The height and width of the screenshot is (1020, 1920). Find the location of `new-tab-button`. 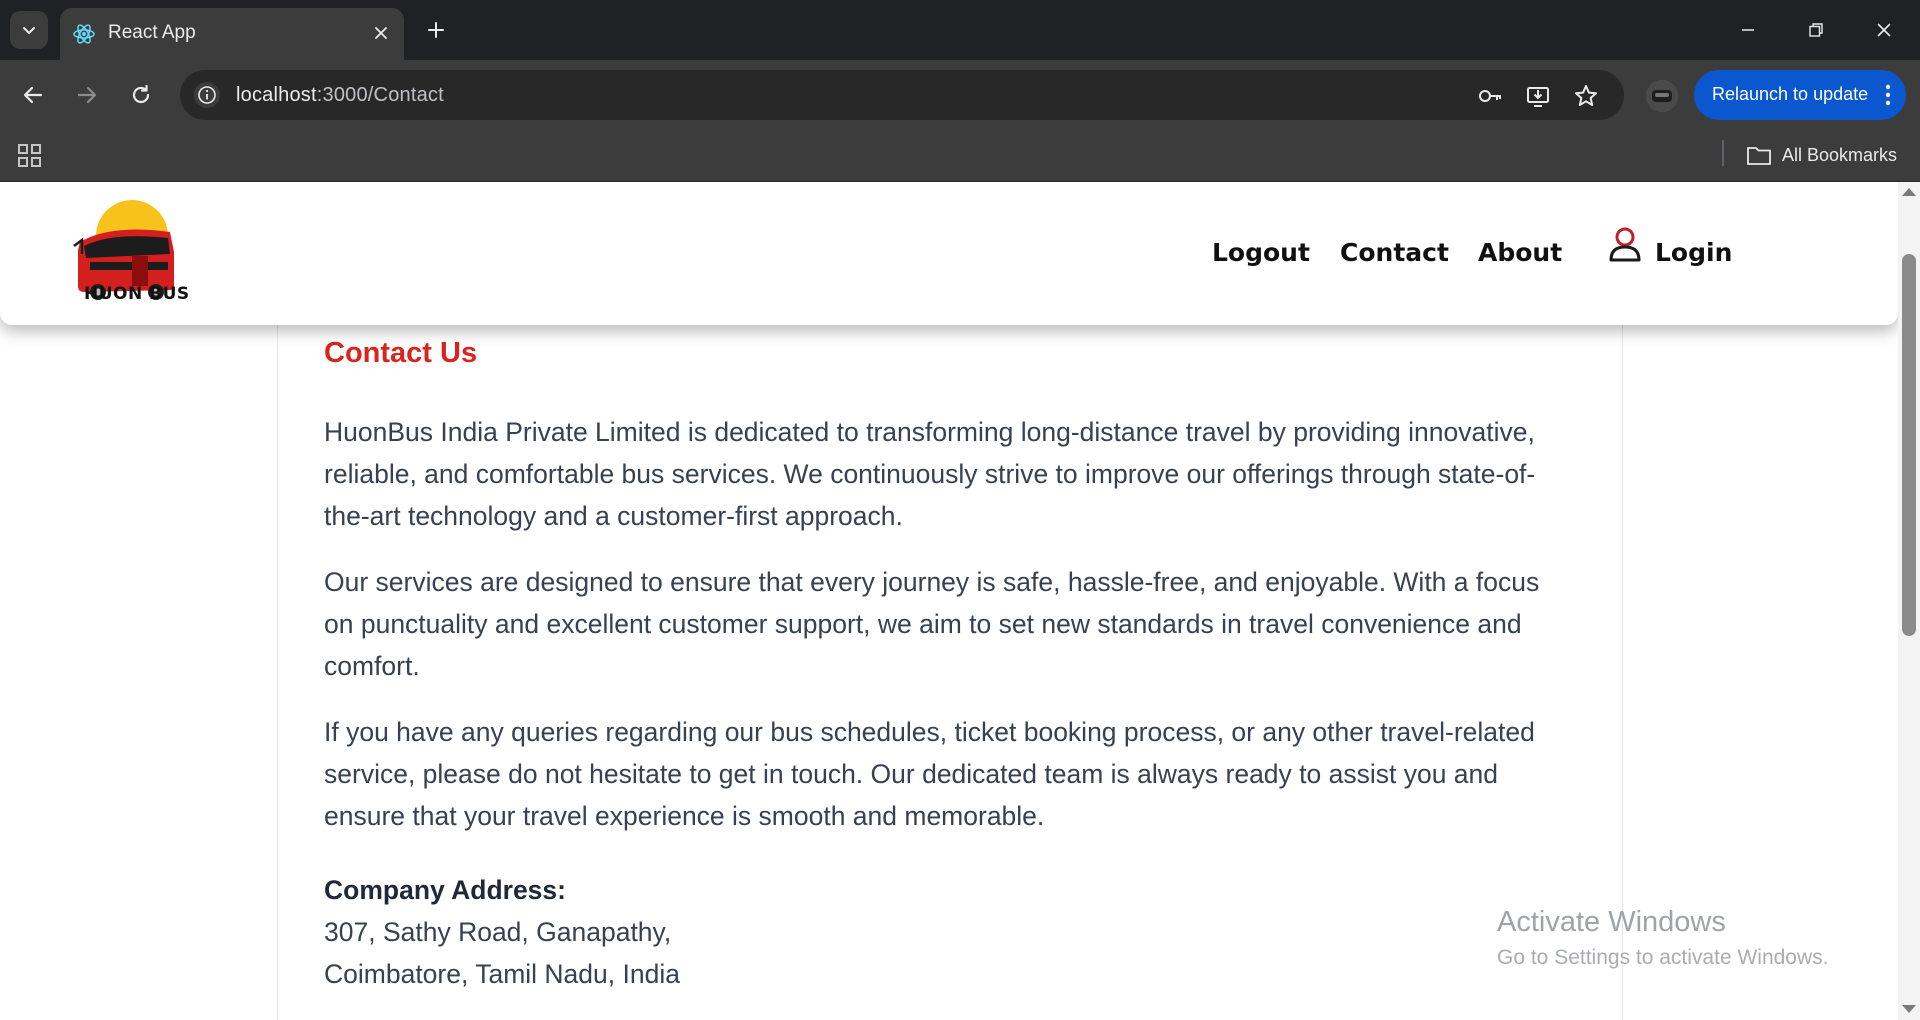

new-tab-button is located at coordinates (436, 30).